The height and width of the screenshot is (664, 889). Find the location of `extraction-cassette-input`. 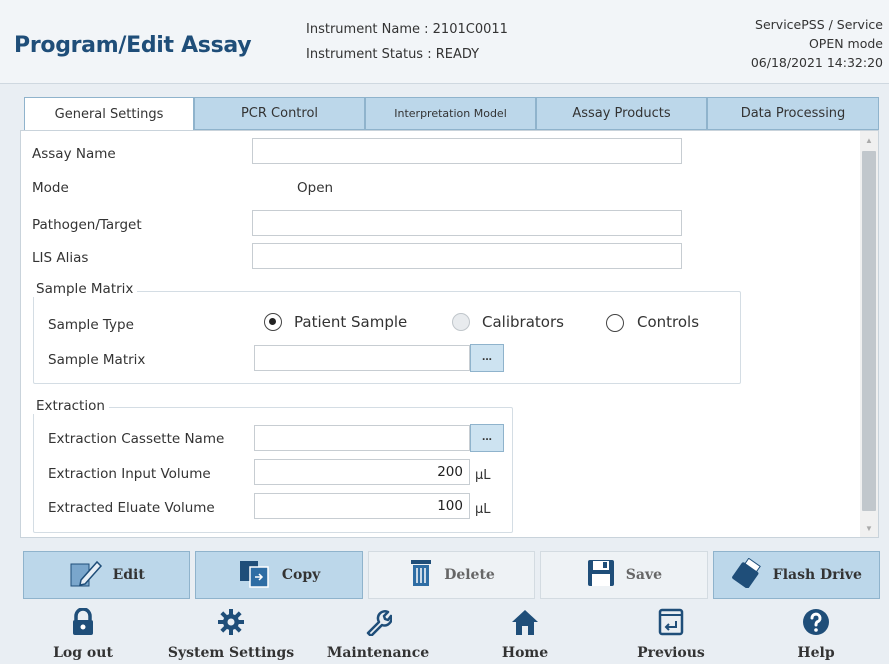

extraction-cassette-input is located at coordinates (362, 438).